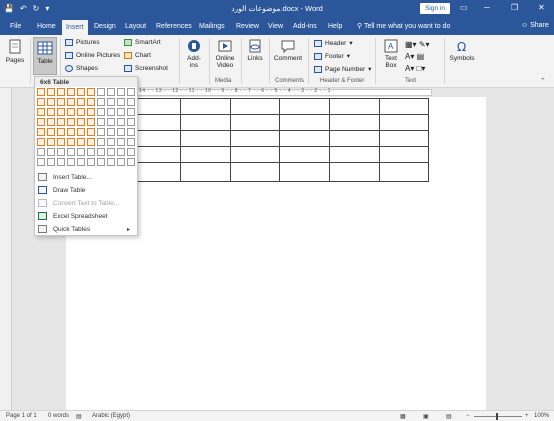 This screenshot has width=554, height=421. I want to click on drop-cap-icon: A▾, so click(409, 68).